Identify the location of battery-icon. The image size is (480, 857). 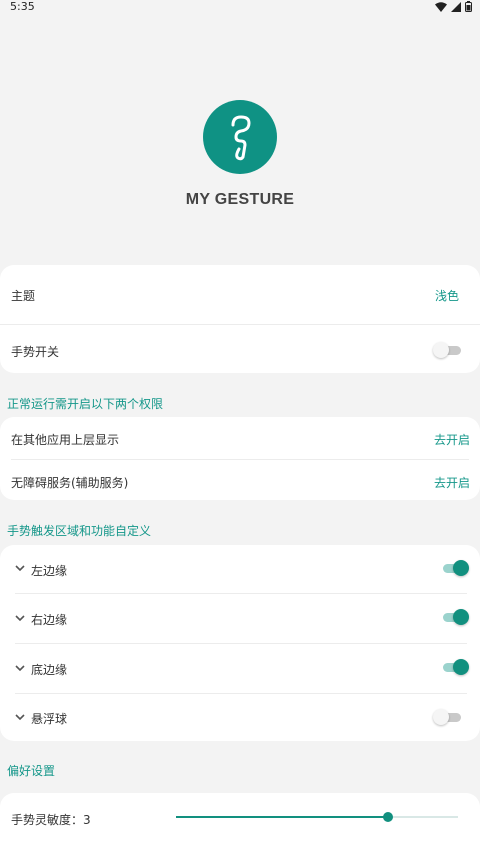
(468, 8).